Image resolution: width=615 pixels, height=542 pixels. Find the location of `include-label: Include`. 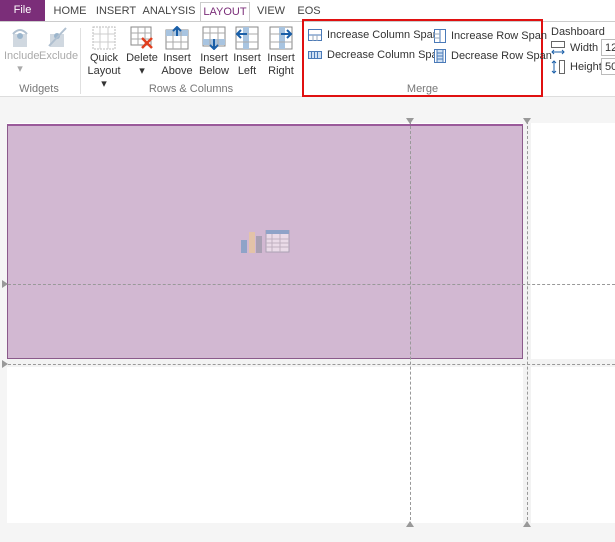

include-label: Include is located at coordinates (22, 56).